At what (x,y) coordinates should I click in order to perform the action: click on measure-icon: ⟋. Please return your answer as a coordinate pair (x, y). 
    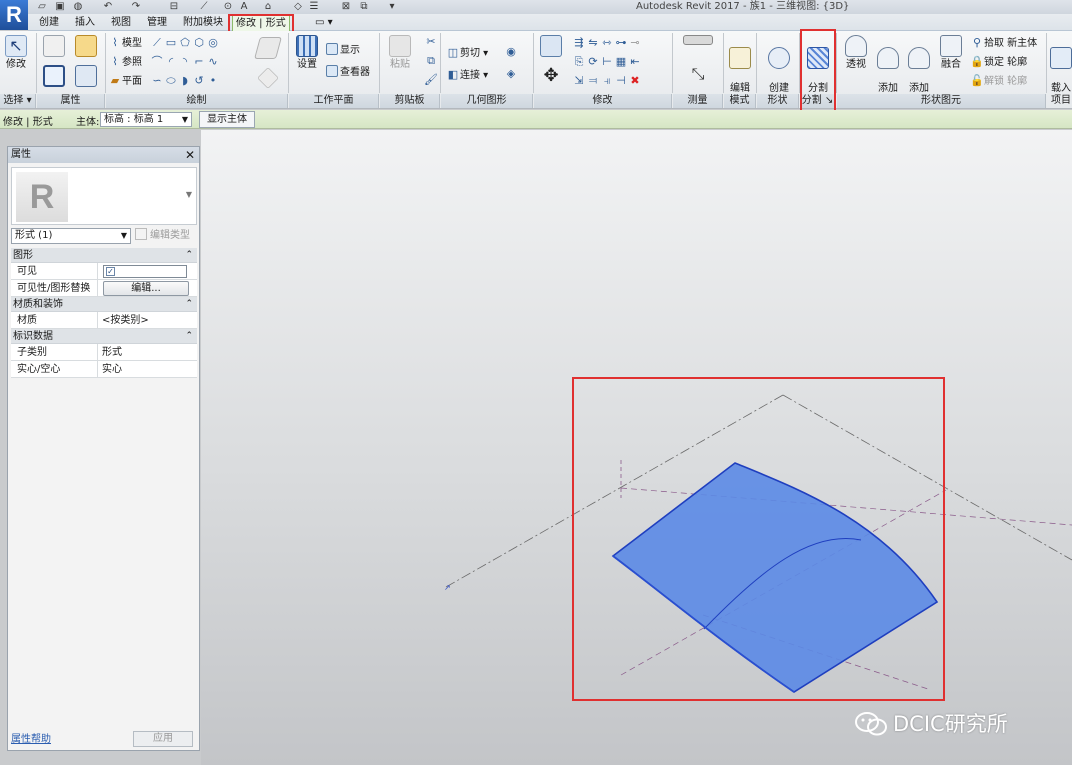
    Looking at the image, I should click on (204, 7).